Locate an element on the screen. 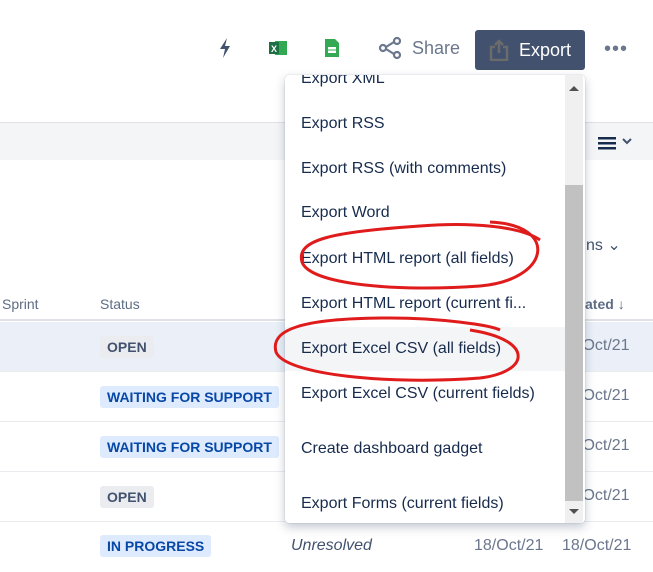 This screenshot has width=653, height=572. menu-item-export-xml: Export XML is located at coordinates (425, 88).